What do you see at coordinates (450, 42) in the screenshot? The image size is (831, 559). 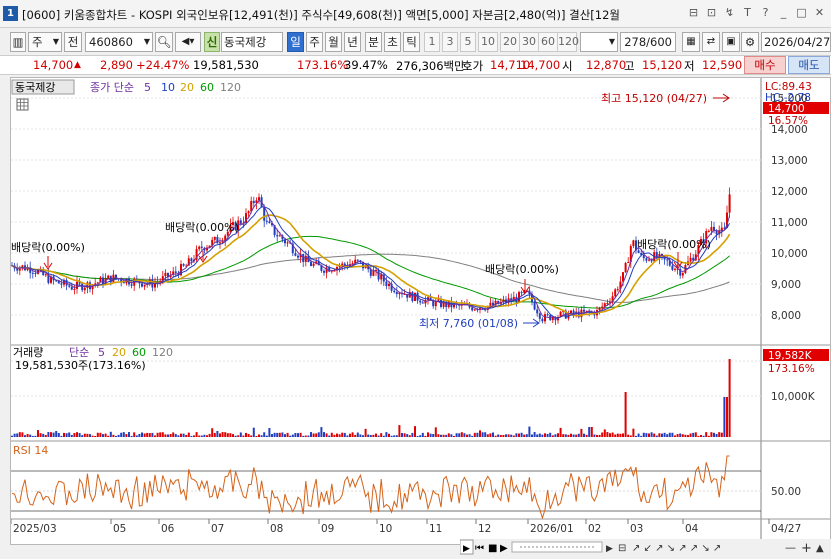 I see `interval-3: 3` at bounding box center [450, 42].